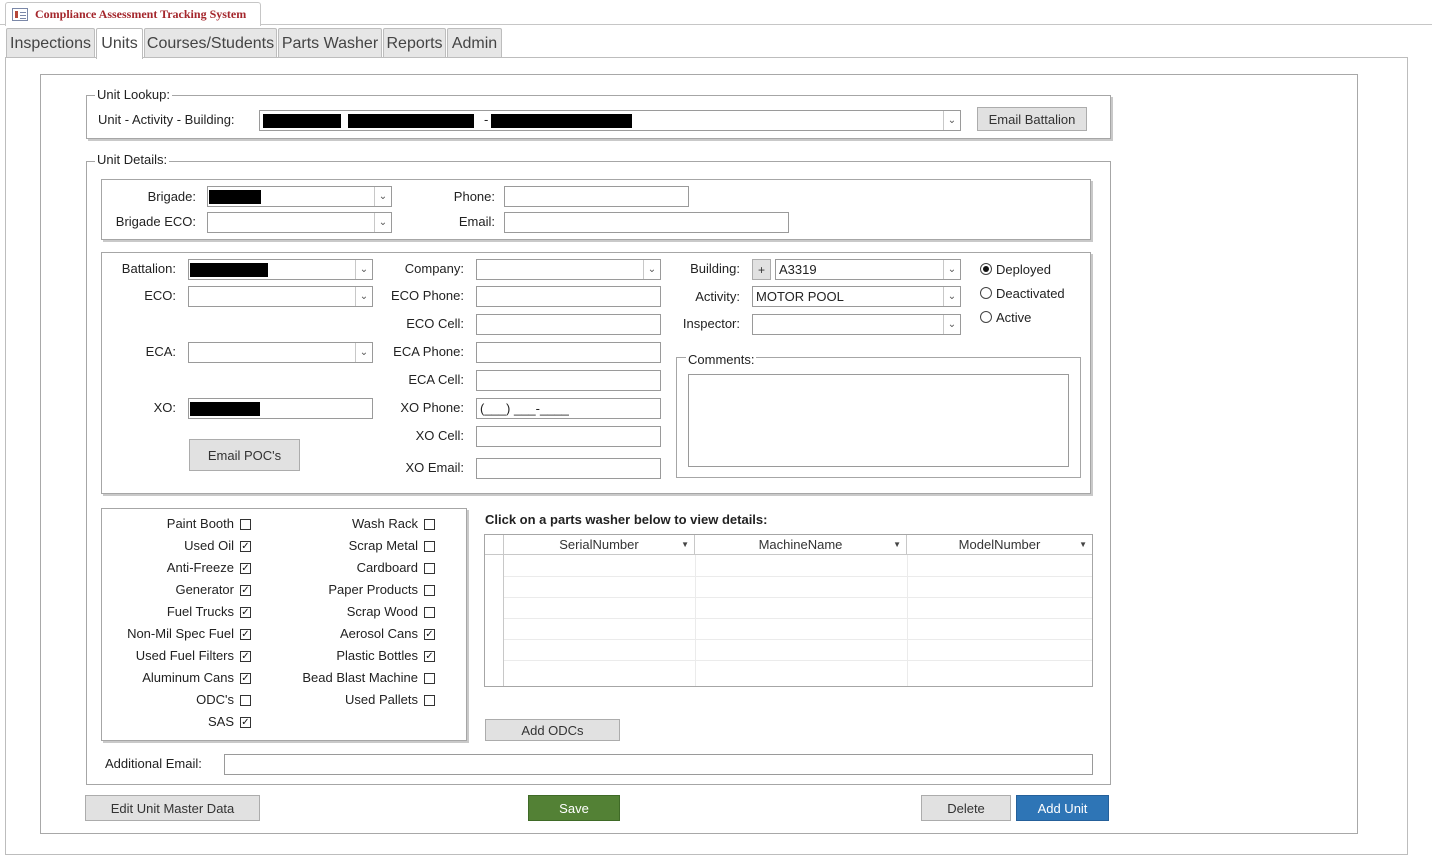  Describe the element at coordinates (568, 436) in the screenshot. I see `xo-cell-field` at that location.